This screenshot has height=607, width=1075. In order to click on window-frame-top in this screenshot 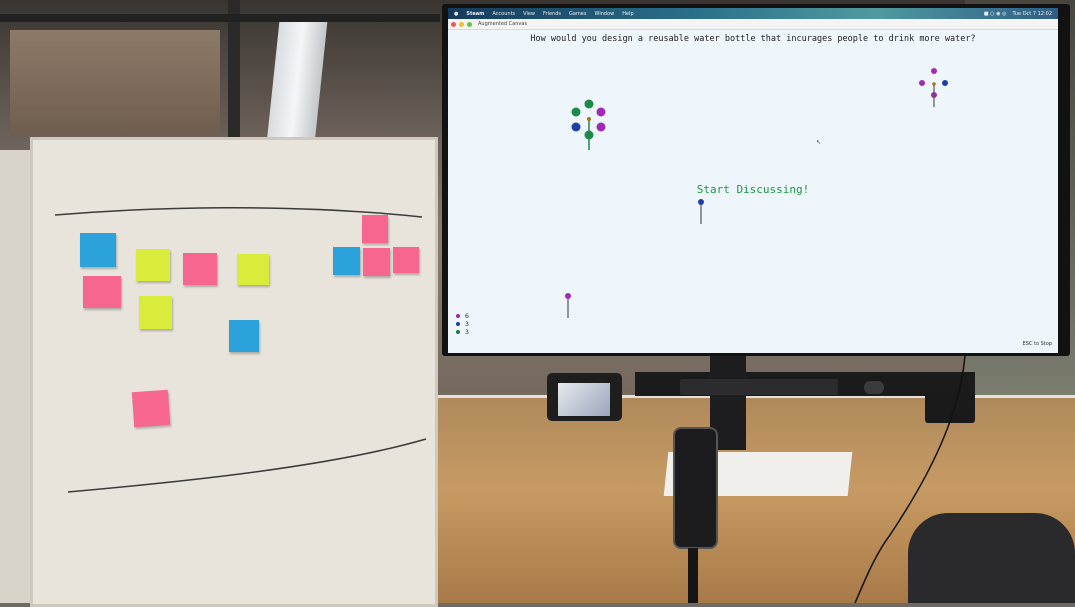, I will do `click(220, 18)`.